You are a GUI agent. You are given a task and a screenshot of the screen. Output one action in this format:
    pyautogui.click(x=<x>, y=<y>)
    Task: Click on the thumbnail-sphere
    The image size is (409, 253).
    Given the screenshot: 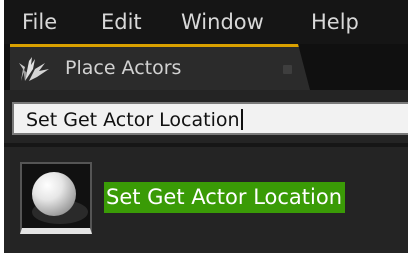 What is the action you would take?
    pyautogui.click(x=54, y=194)
    